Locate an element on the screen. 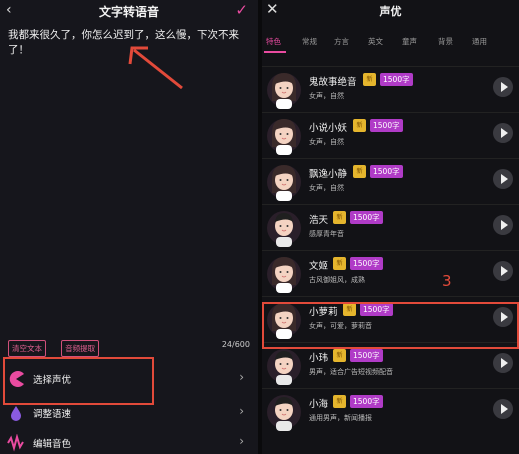 The height and width of the screenshot is (454, 519). voice-description: 男声，适合广告短视频配音 is located at coordinates (351, 372).